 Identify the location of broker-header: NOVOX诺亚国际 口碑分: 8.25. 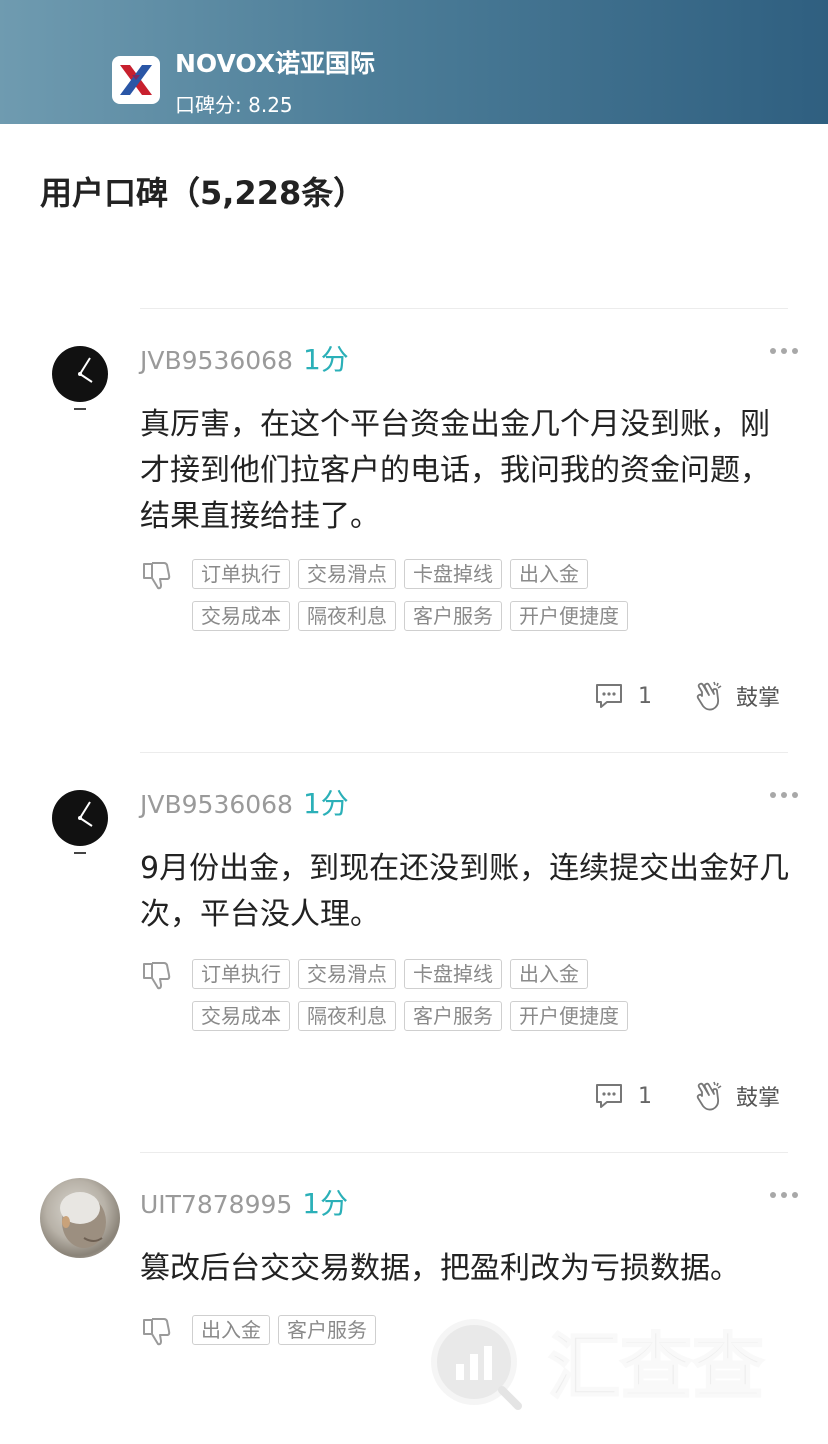
(414, 62).